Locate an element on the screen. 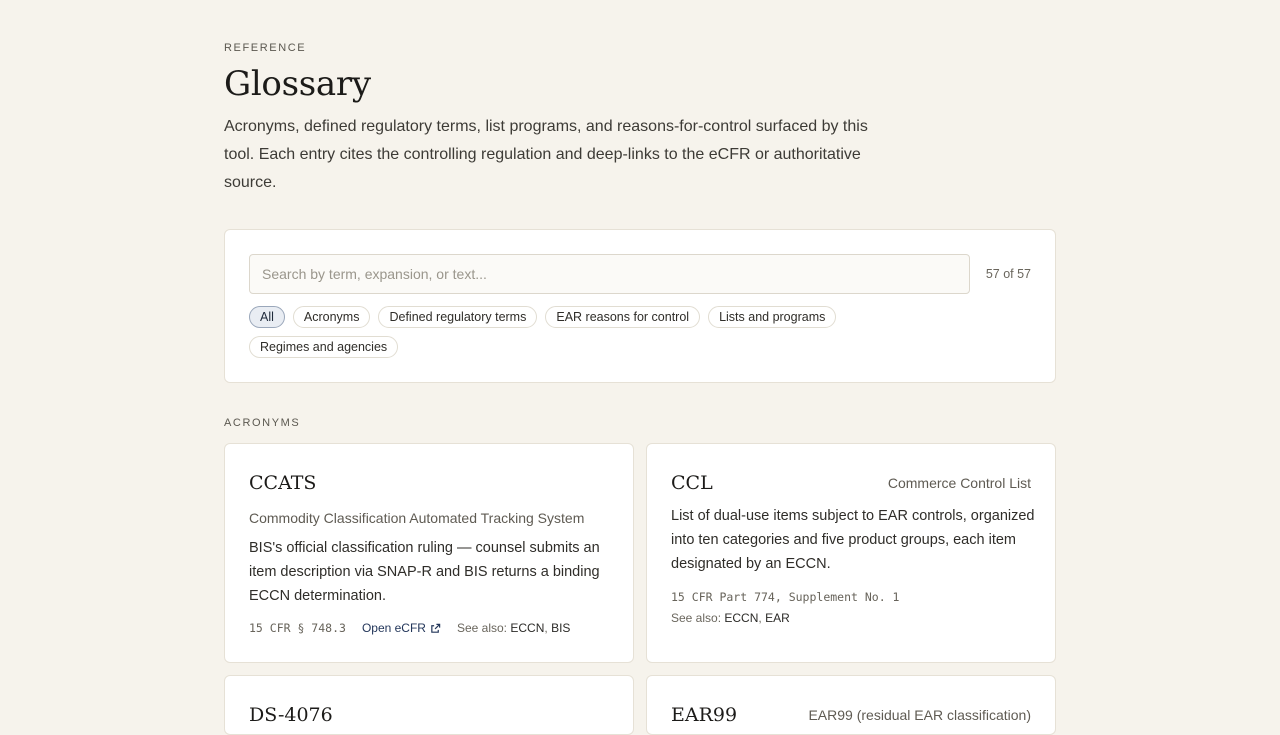 This screenshot has width=1280, height=735. see-also-bis-link: BIS is located at coordinates (560, 628).